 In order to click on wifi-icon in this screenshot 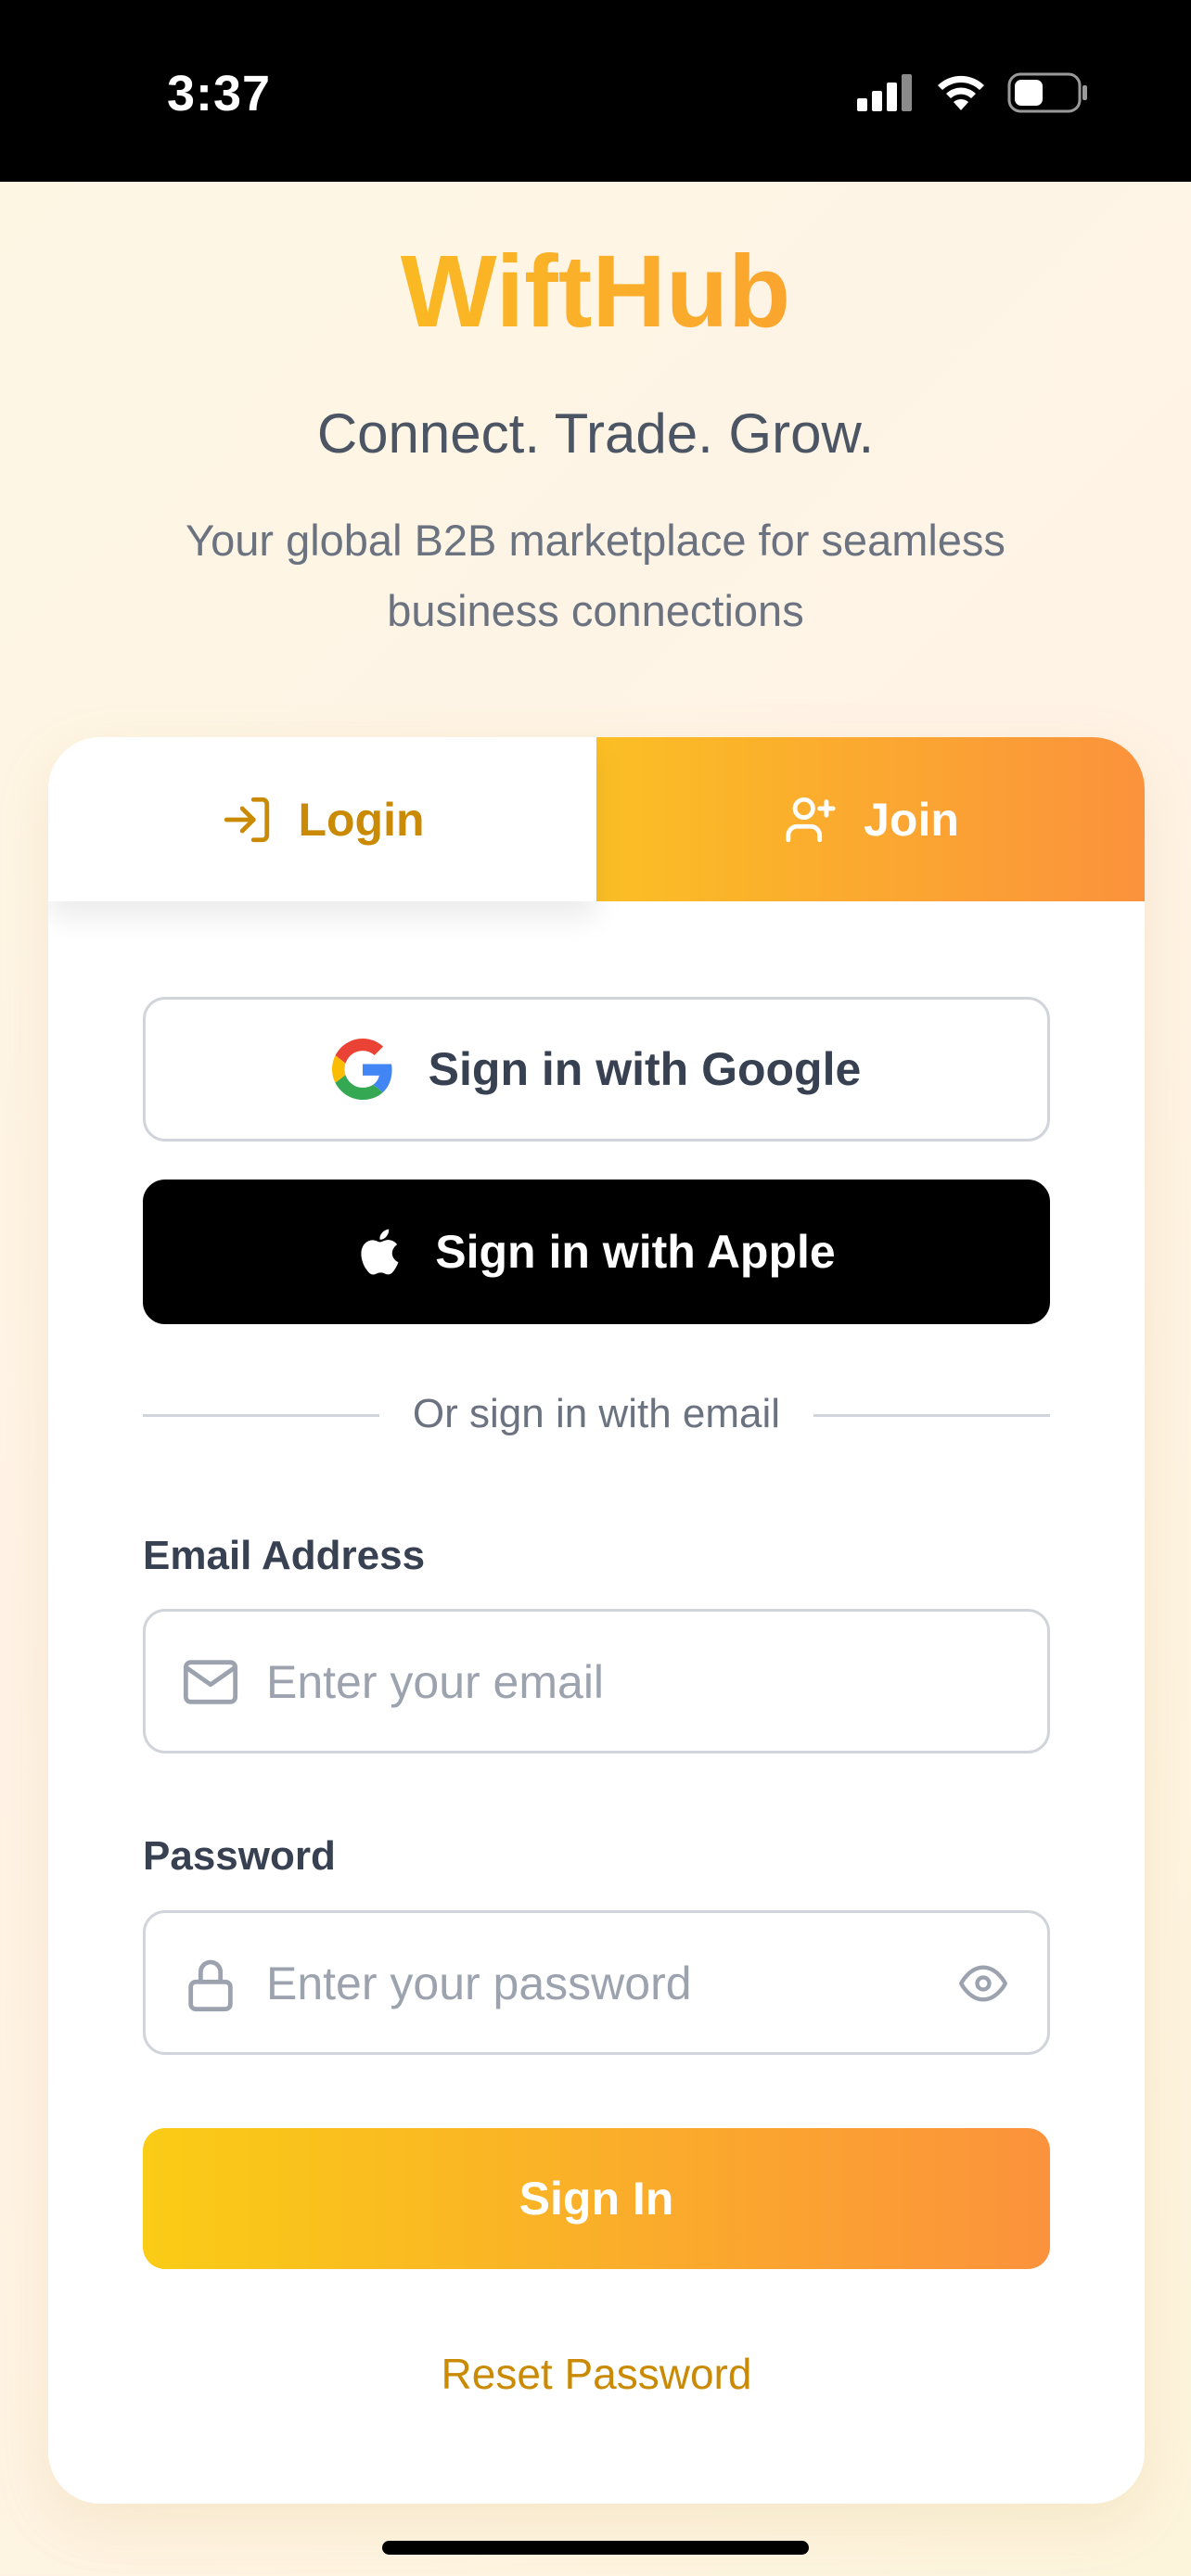, I will do `click(961, 92)`.